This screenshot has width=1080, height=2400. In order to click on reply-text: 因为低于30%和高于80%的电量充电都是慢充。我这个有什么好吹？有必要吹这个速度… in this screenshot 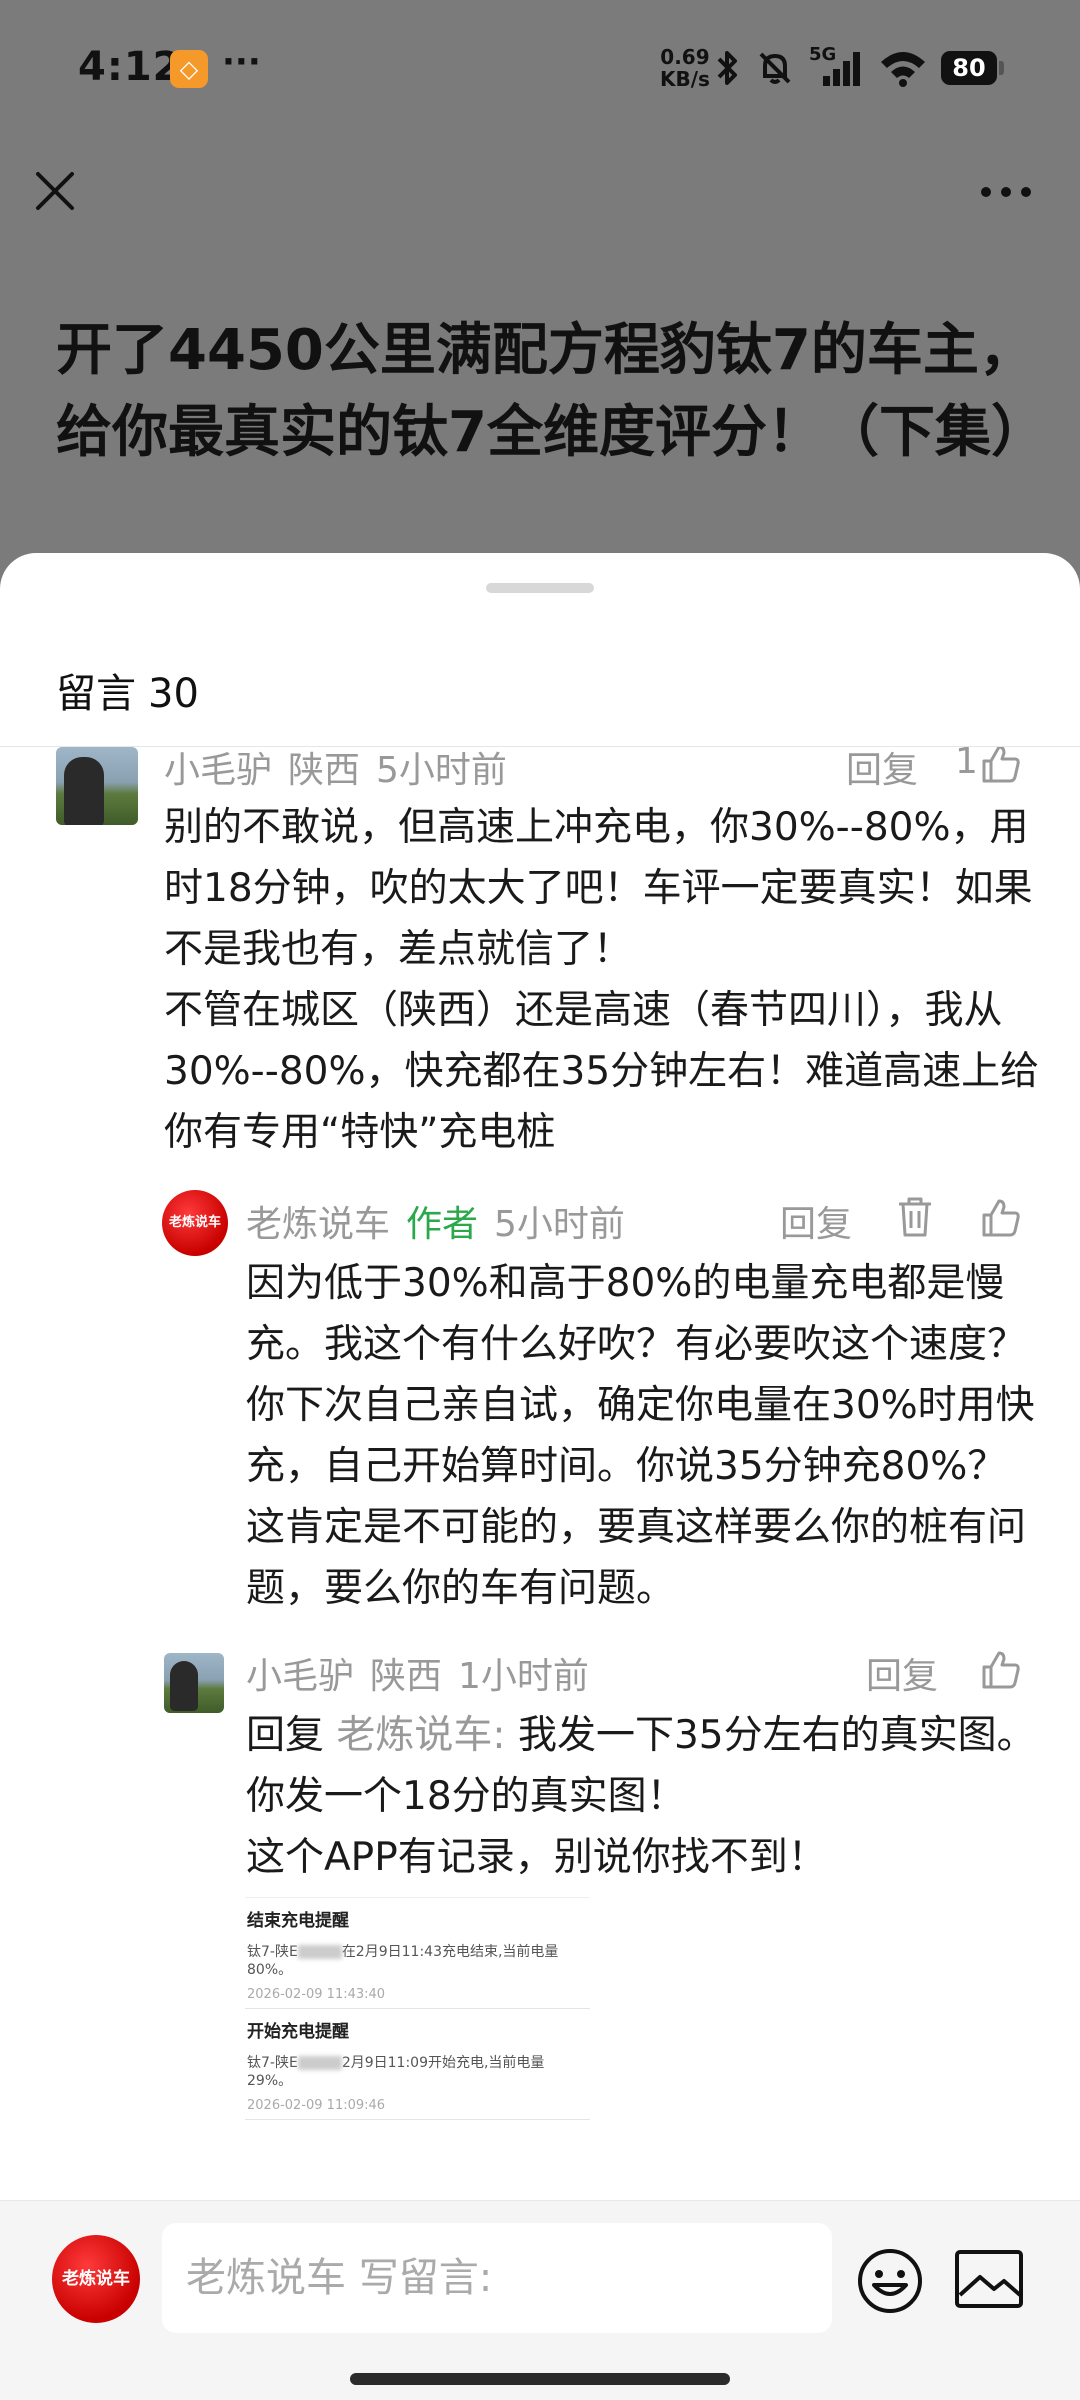, I will do `click(640, 1436)`.